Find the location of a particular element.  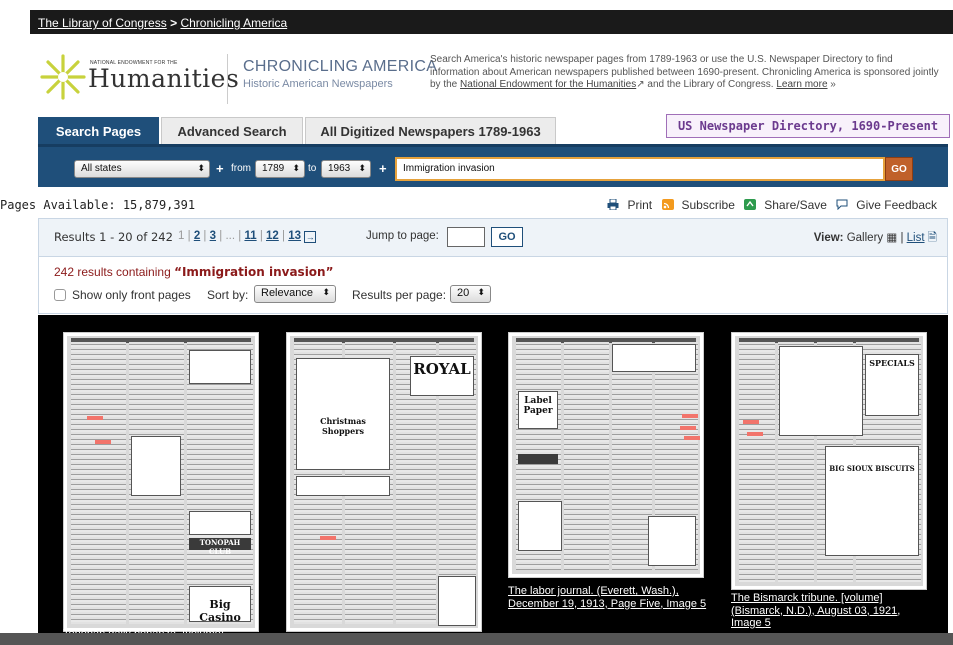

neh-link: National Endowment for the Humanities is located at coordinates (548, 84).